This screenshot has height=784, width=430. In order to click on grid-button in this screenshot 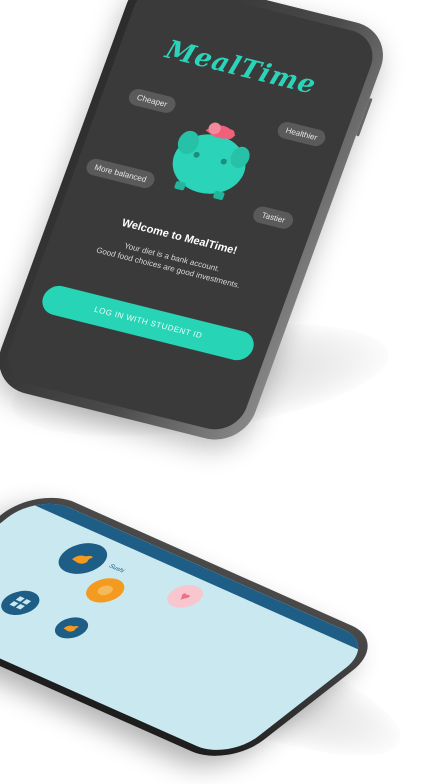, I will do `click(24, 603)`.